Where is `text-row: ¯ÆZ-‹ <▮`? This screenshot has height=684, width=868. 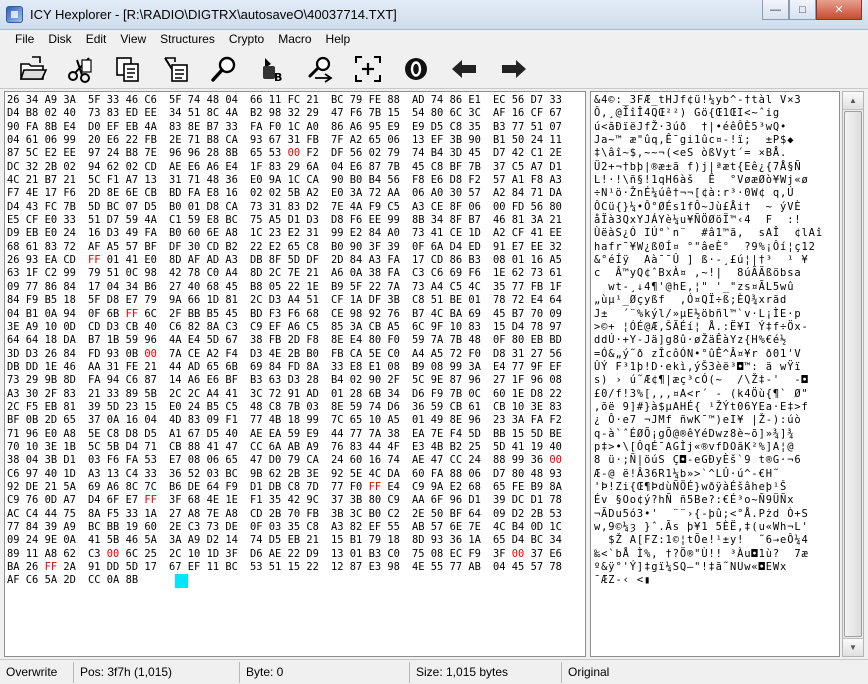
text-row: ¯ÆZ-‹ <▮ is located at coordinates (708, 580).